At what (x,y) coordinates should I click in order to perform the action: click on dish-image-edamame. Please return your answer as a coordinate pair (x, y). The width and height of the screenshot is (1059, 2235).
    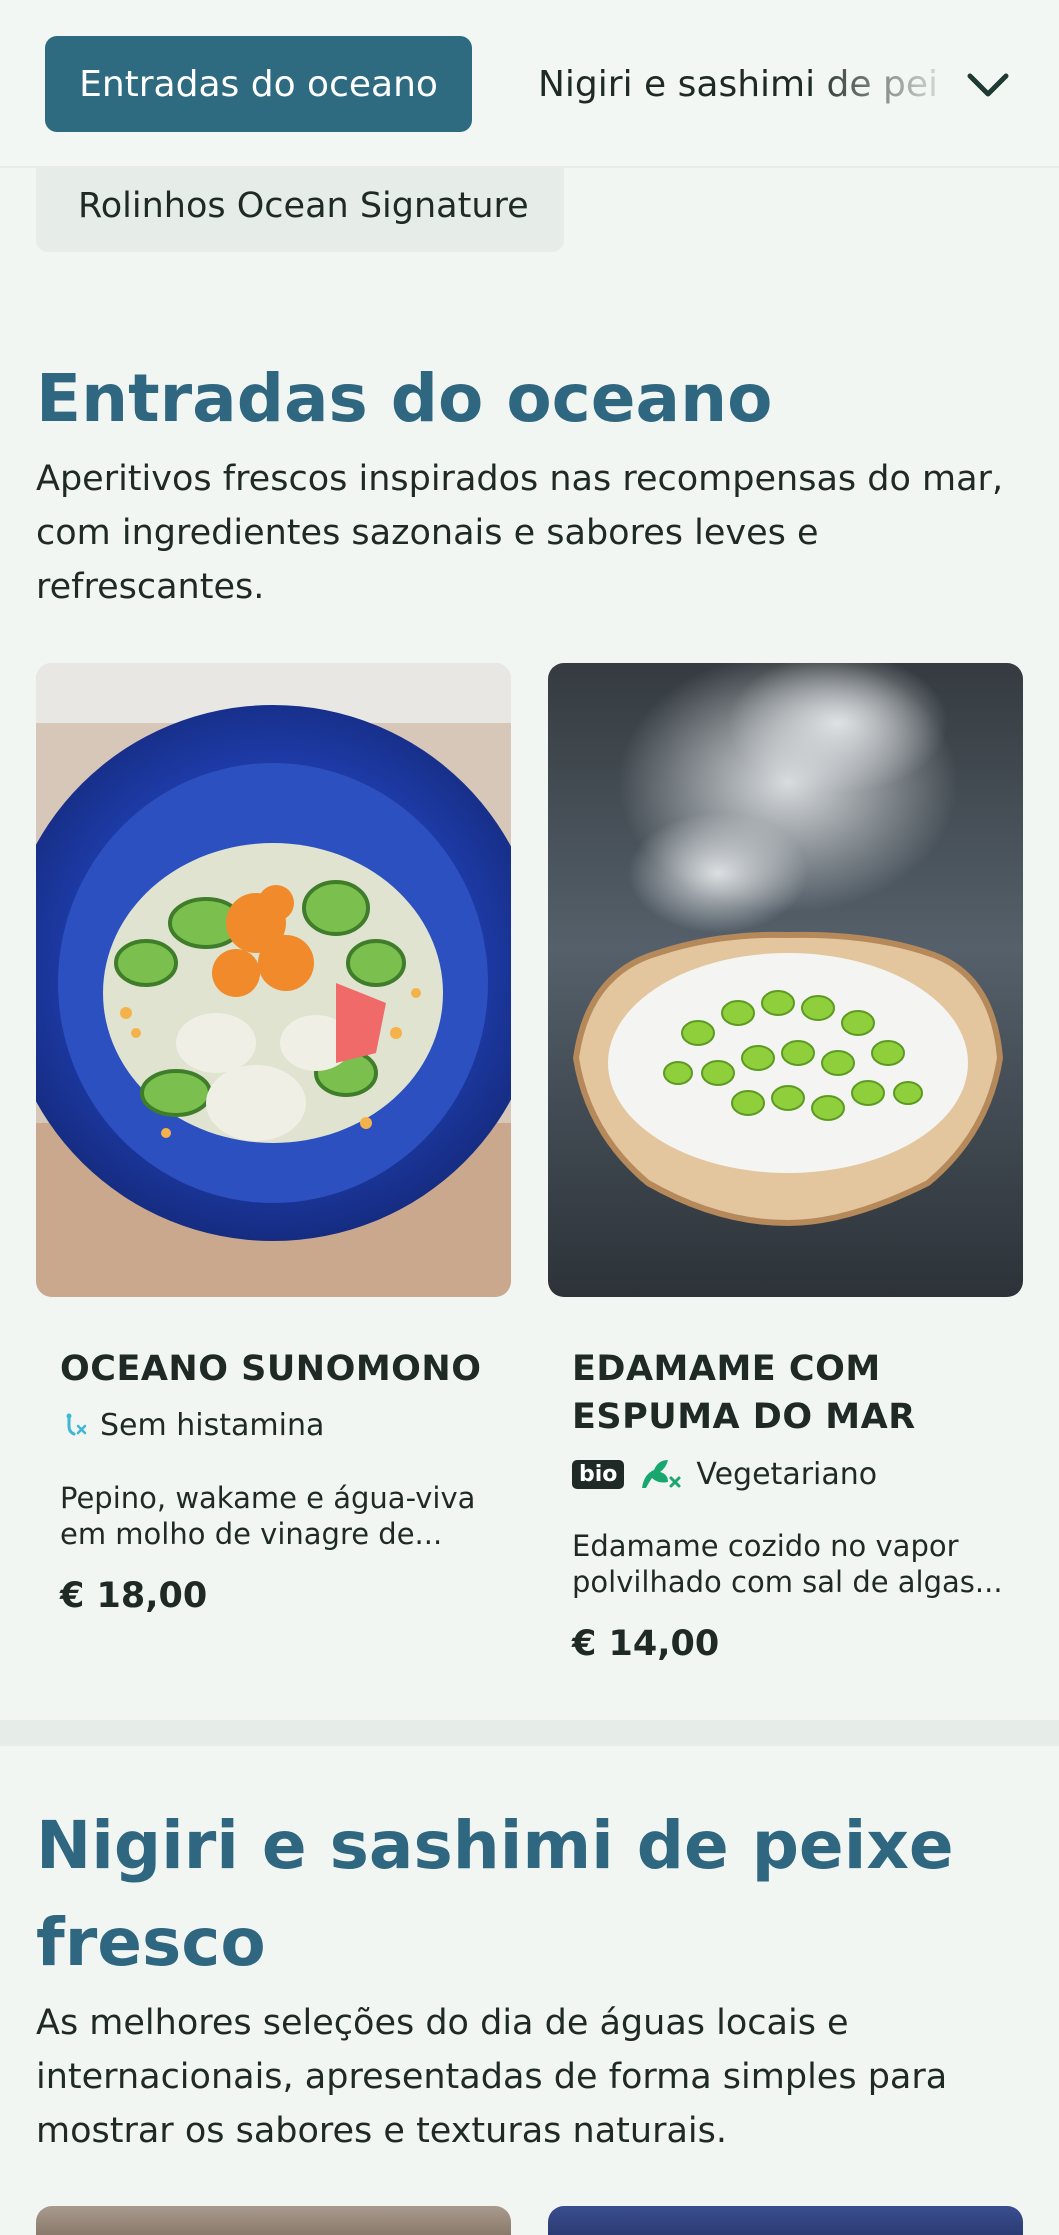
    Looking at the image, I should click on (785, 980).